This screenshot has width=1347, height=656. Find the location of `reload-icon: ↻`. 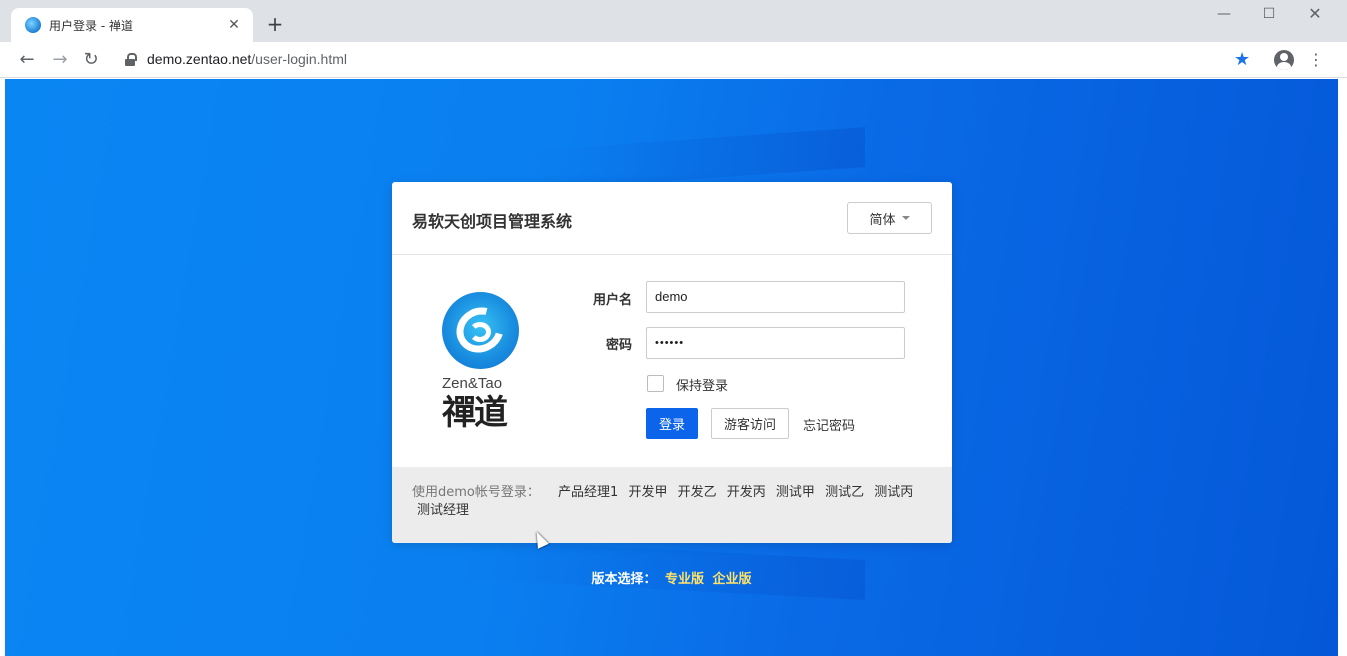

reload-icon: ↻ is located at coordinates (91, 60).